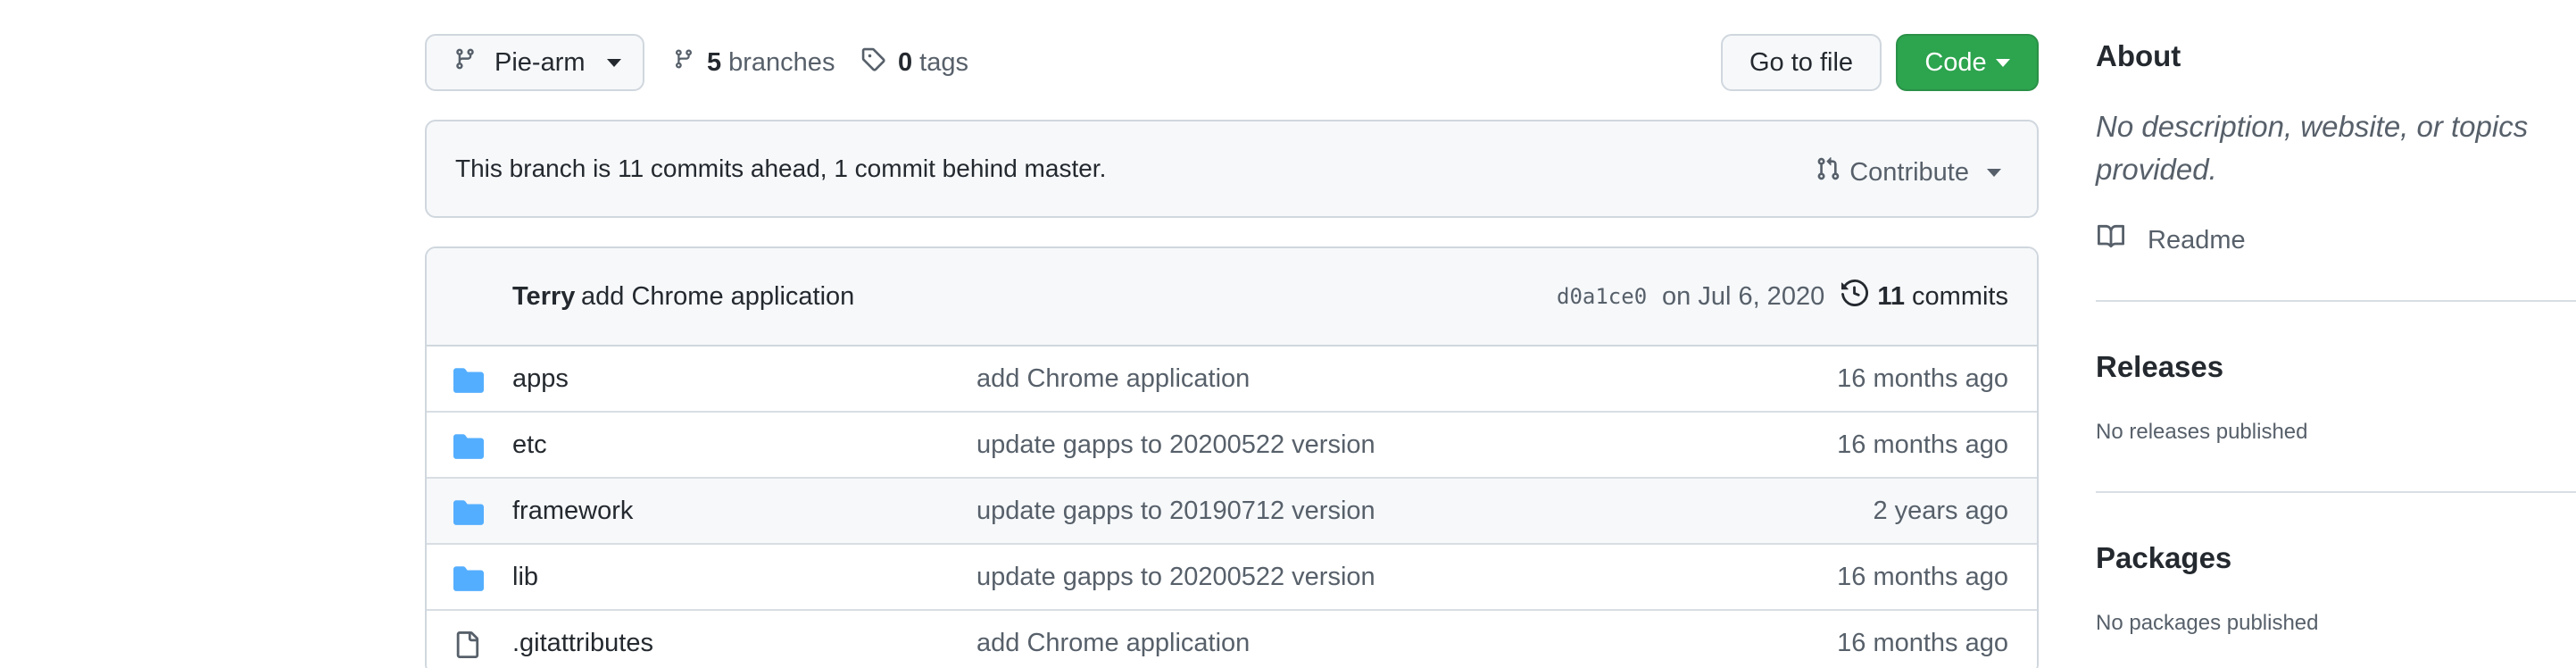 Image resolution: width=2576 pixels, height=668 pixels. What do you see at coordinates (1743, 296) in the screenshot?
I see `commit-date: on Jul 6, 2020` at bounding box center [1743, 296].